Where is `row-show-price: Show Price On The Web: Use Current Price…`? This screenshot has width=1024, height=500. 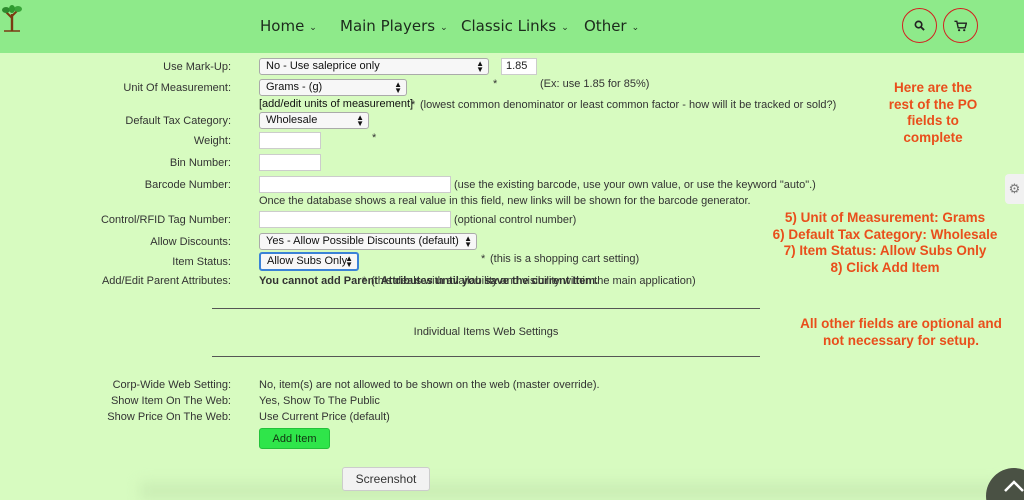 row-show-price: Show Price On The Web: Use Current Price… is located at coordinates (500, 417).